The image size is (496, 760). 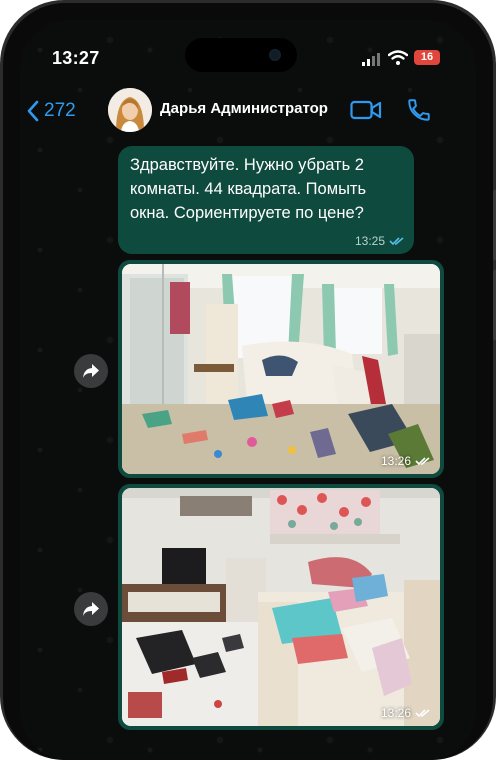 I want to click on back-button: 272, so click(x=51, y=111).